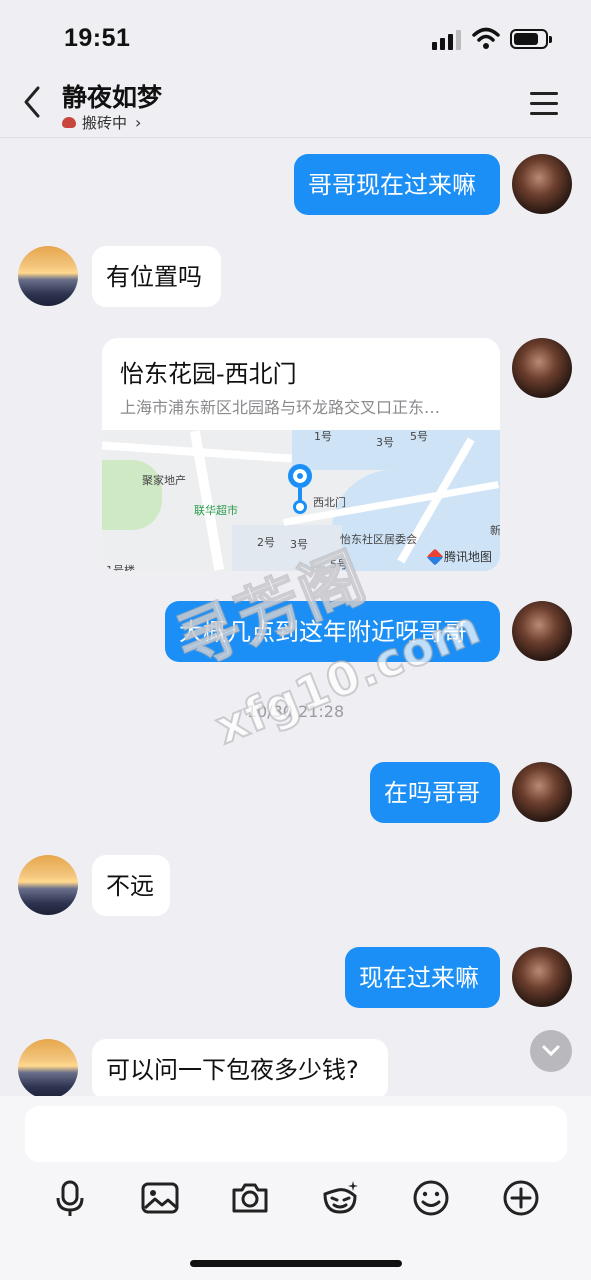  I want to click on message-bubble-out: 哥哥现在过来嘛, so click(397, 184).